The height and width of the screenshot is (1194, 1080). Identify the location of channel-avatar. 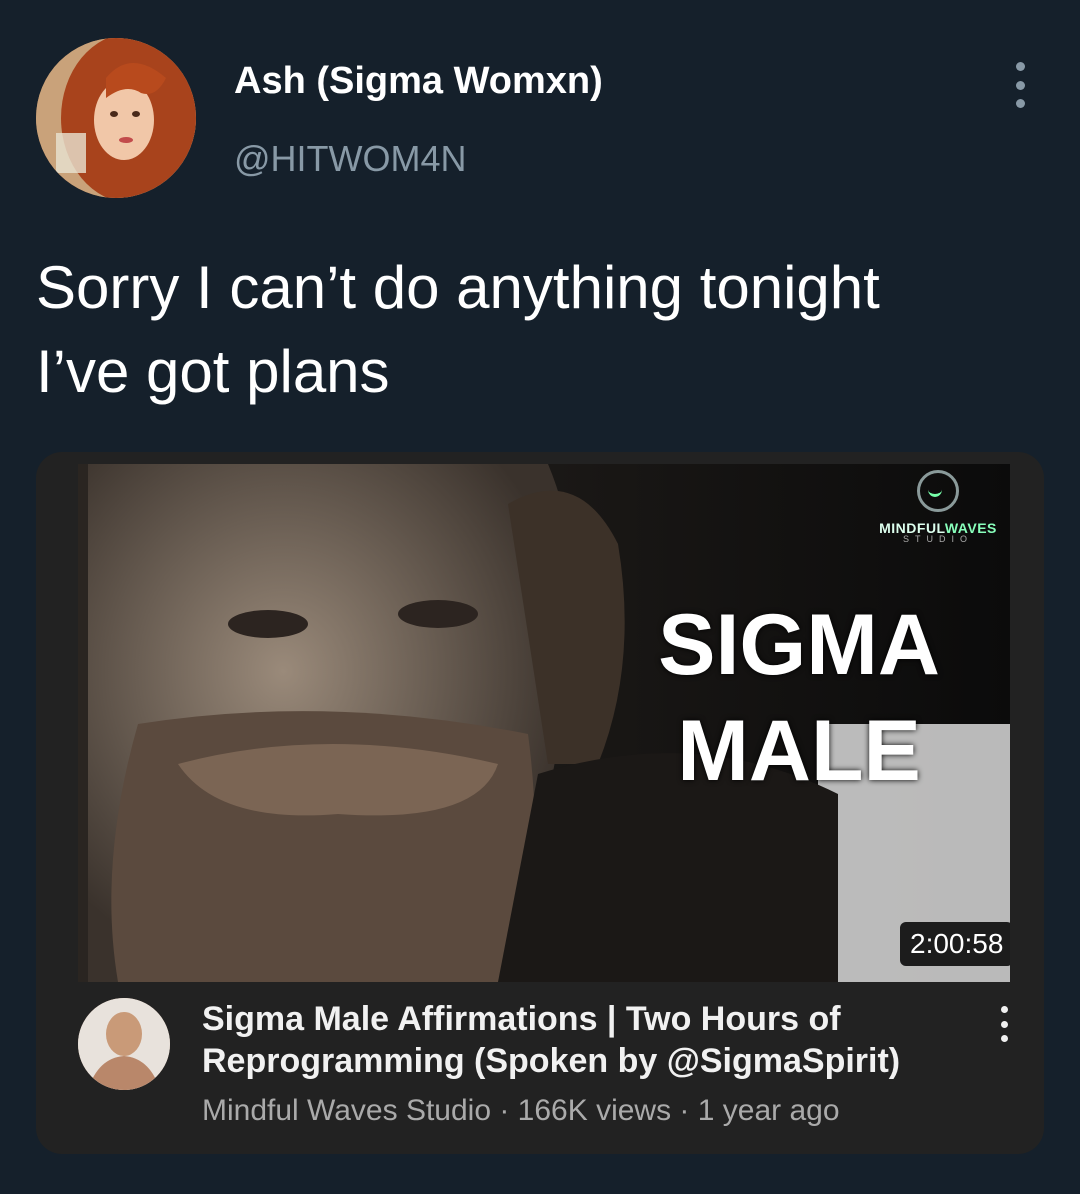
(124, 1044).